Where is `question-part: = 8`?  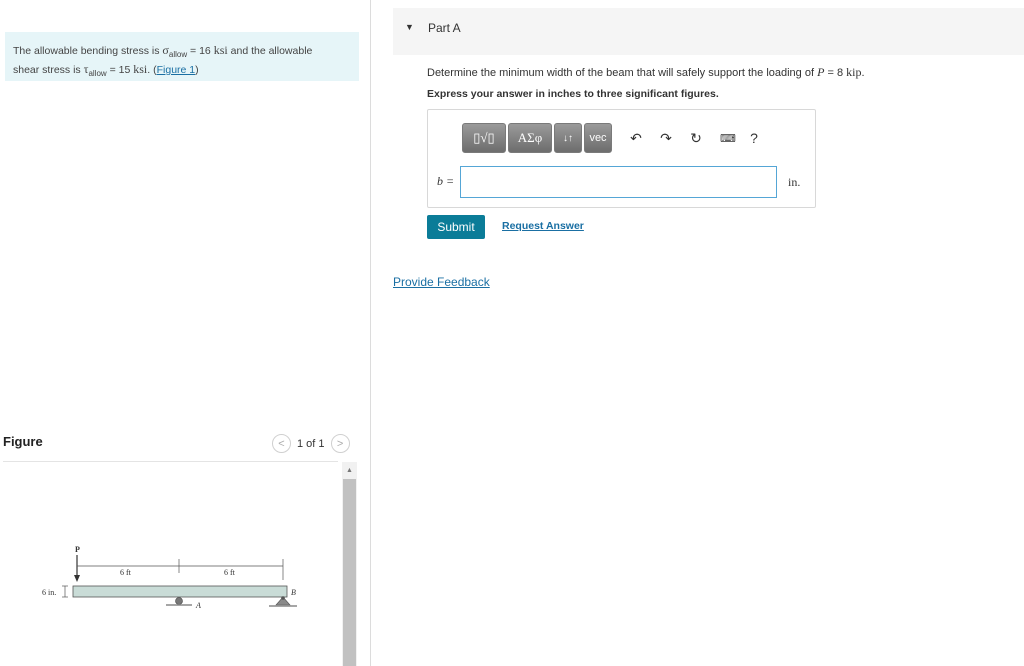 question-part: = 8 is located at coordinates (835, 73).